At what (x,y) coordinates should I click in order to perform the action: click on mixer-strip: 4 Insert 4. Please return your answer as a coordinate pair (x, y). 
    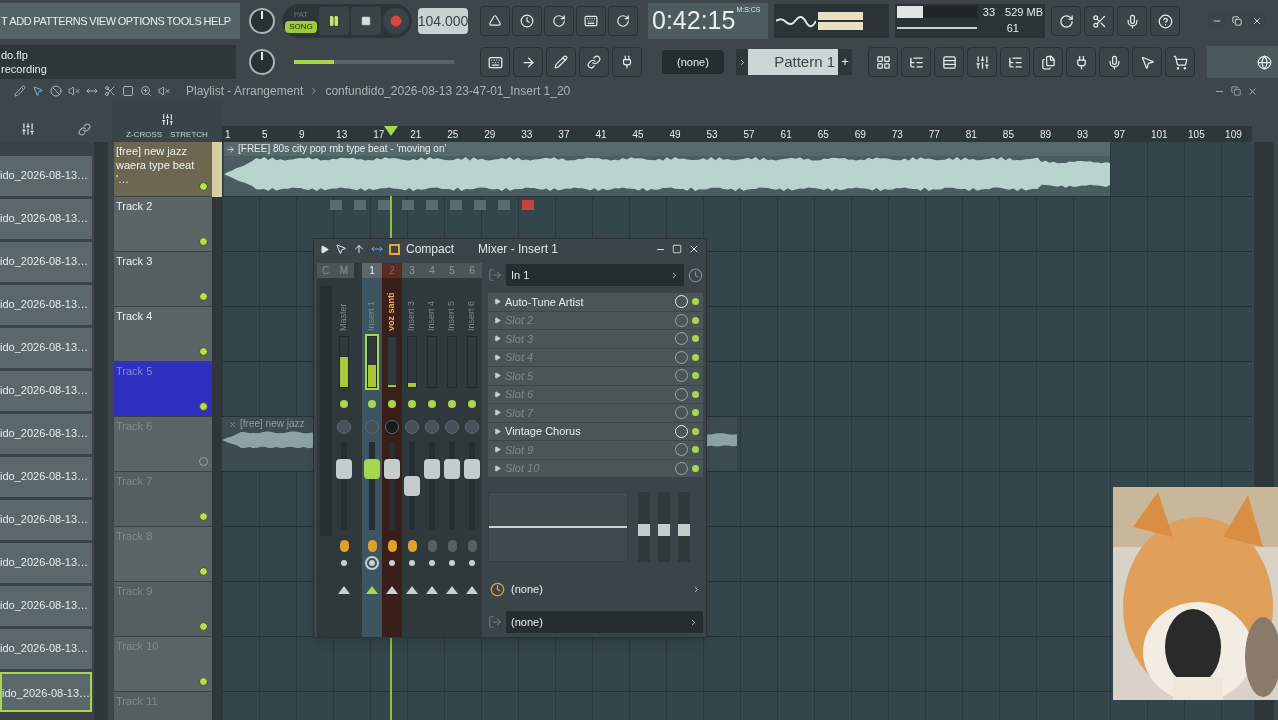
    Looking at the image, I should click on (432, 450).